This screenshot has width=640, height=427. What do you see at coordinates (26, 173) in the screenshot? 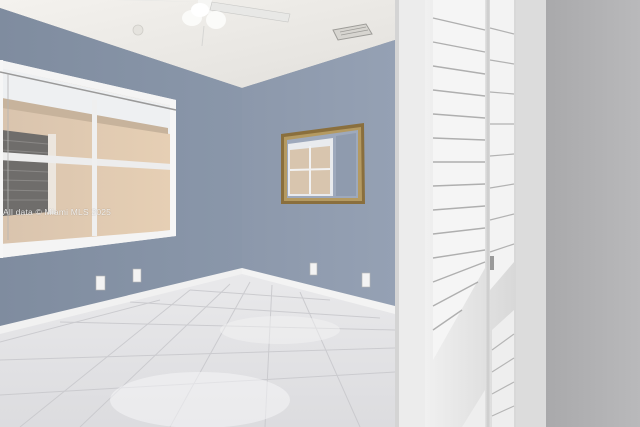
I see `neighbor-window` at bounding box center [26, 173].